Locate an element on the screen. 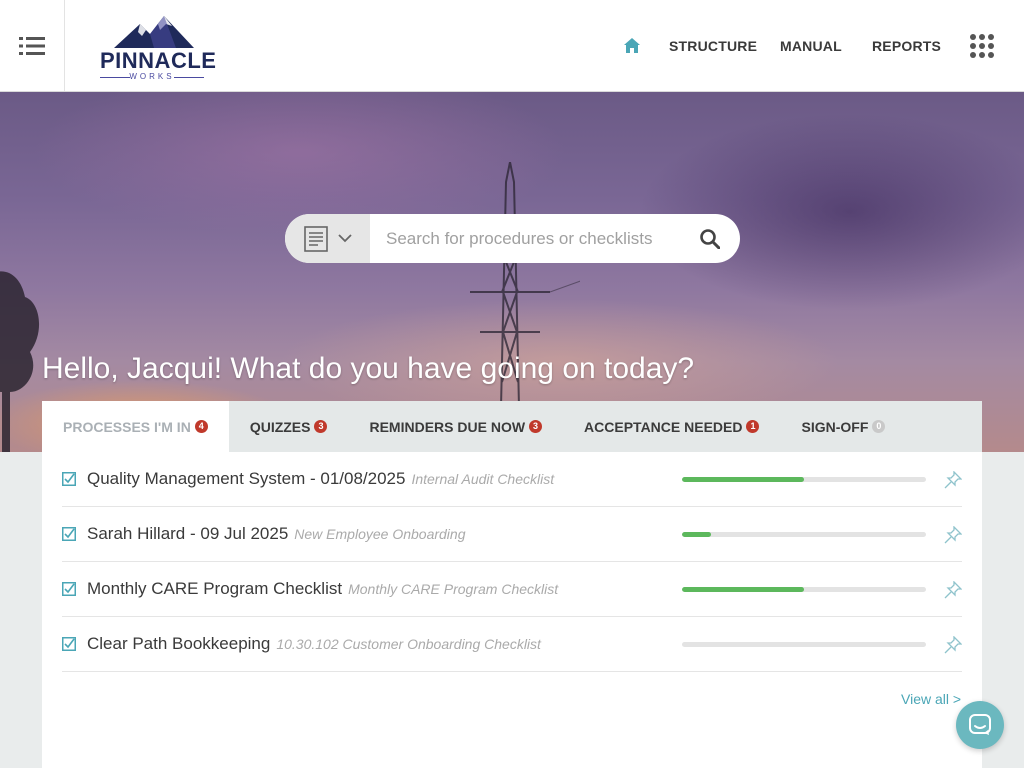 The height and width of the screenshot is (768, 1024). apps-grid-button is located at coordinates (982, 46).